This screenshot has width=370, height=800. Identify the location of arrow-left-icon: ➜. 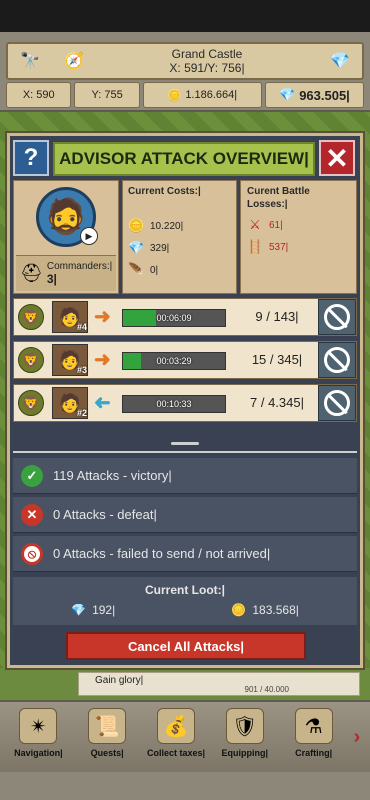
(102, 403).